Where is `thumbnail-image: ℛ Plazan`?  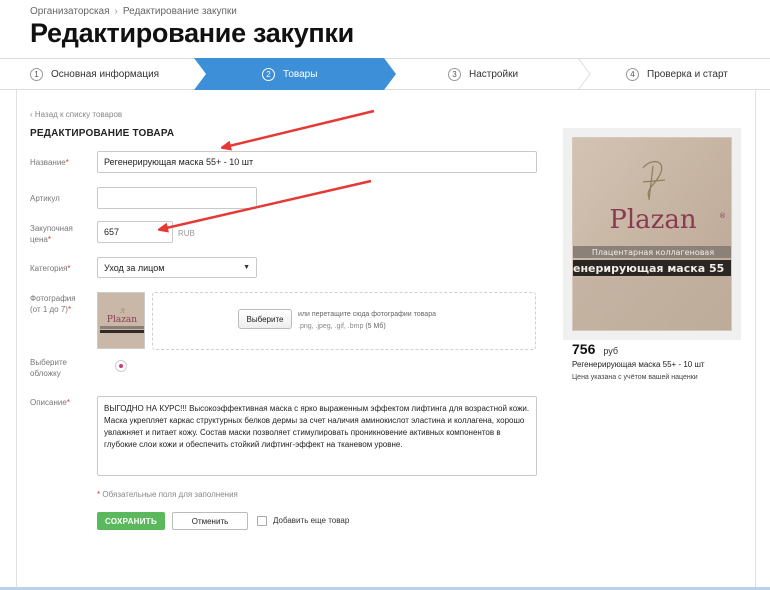 thumbnail-image: ℛ Plazan is located at coordinates (121, 320).